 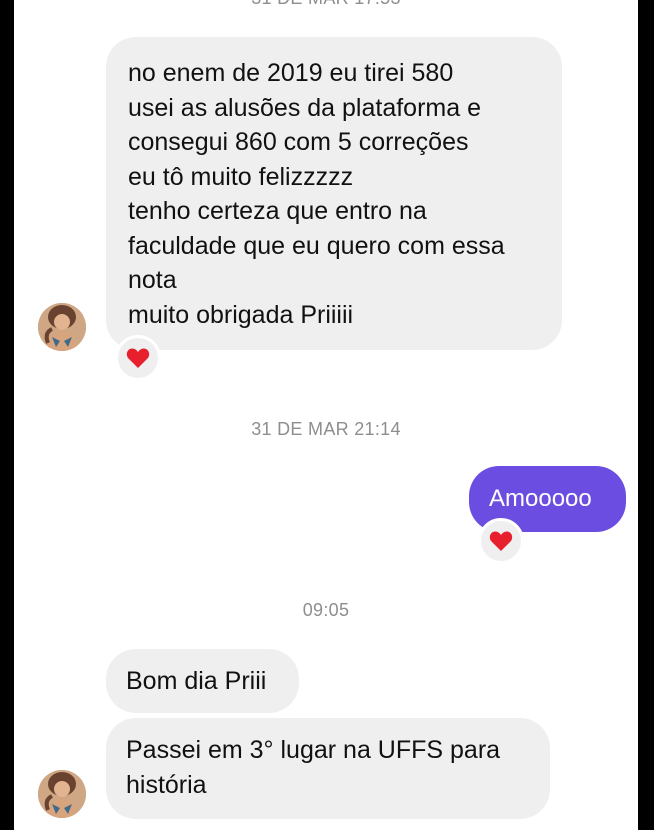 What do you see at coordinates (277, 211) in the screenshot?
I see `message-line: tenho certeza que entro na` at bounding box center [277, 211].